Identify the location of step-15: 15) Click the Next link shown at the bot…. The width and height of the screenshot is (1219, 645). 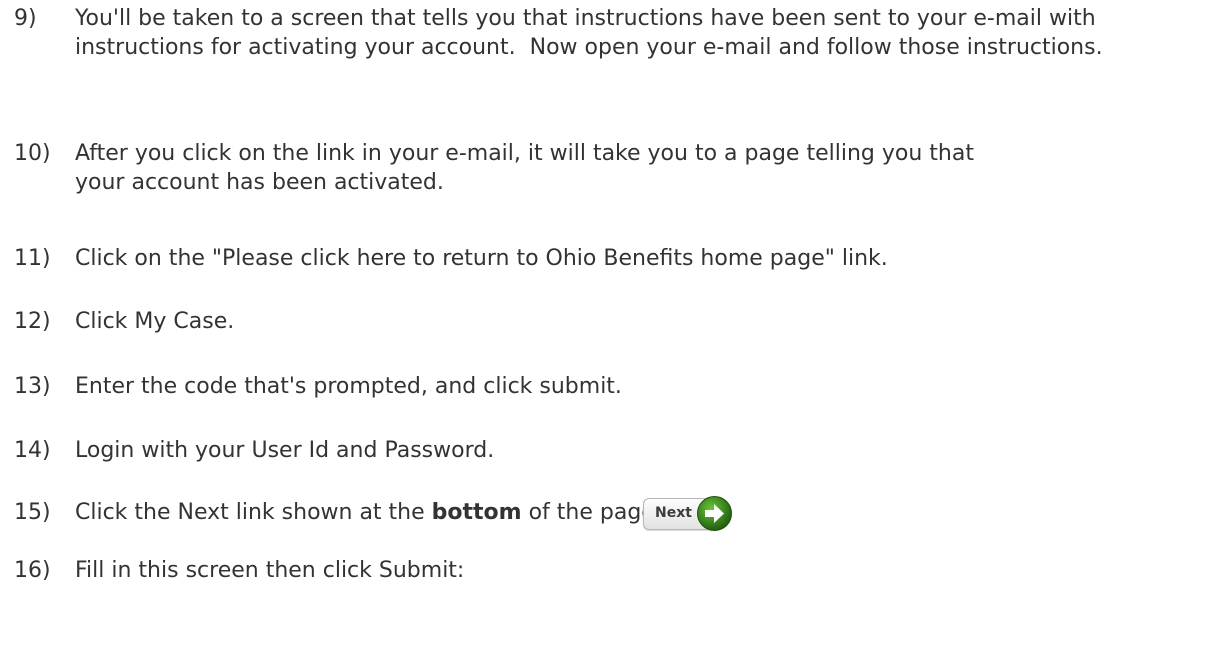
(609, 512).